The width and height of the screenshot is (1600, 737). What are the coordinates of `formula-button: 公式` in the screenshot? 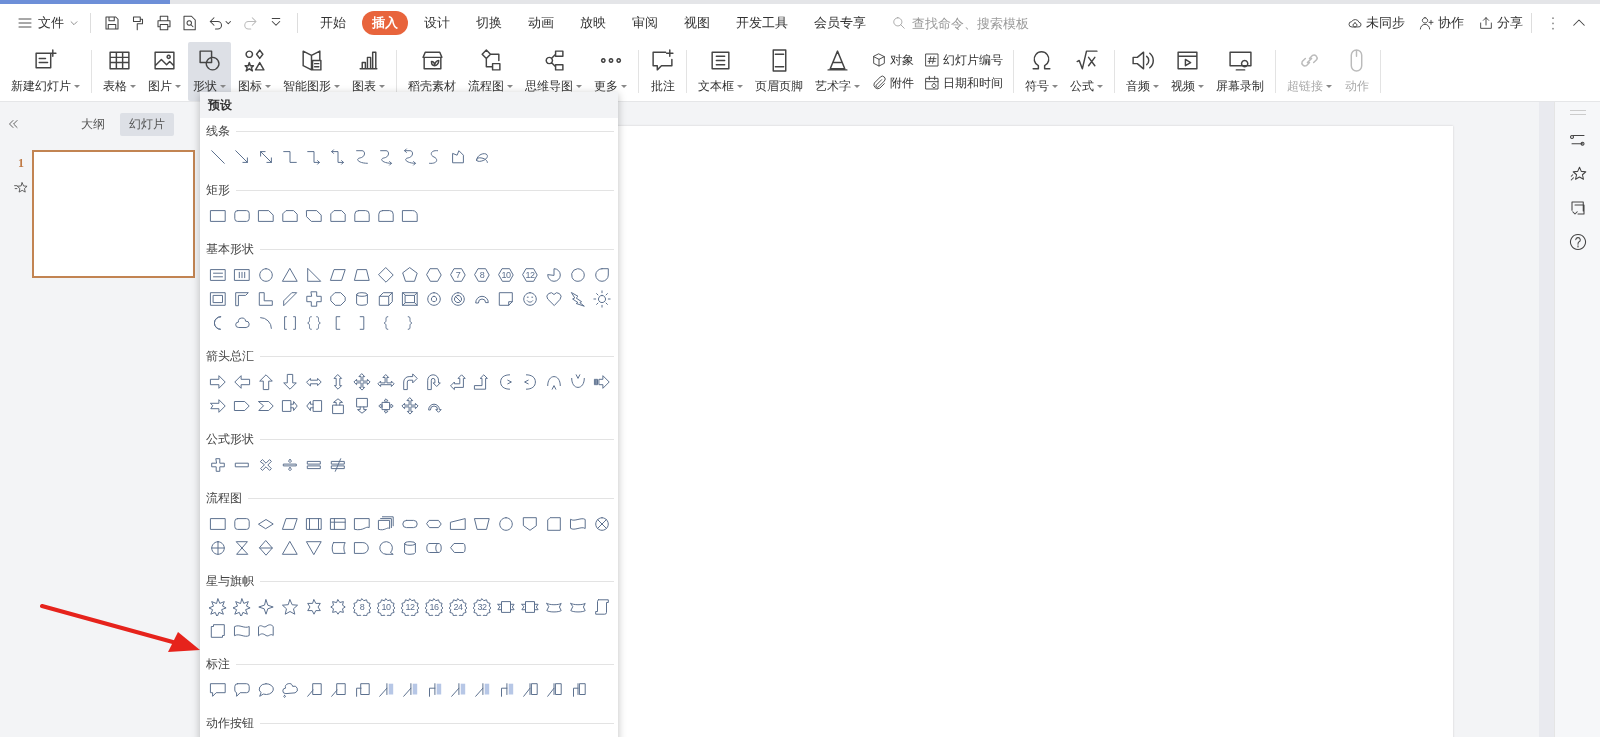 It's located at (1086, 71).